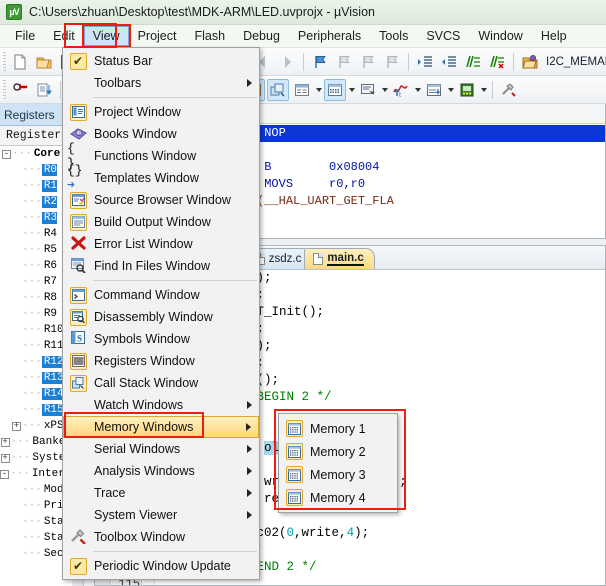 Image resolution: width=606 pixels, height=586 pixels. I want to click on register-label: R7, so click(50, 282).